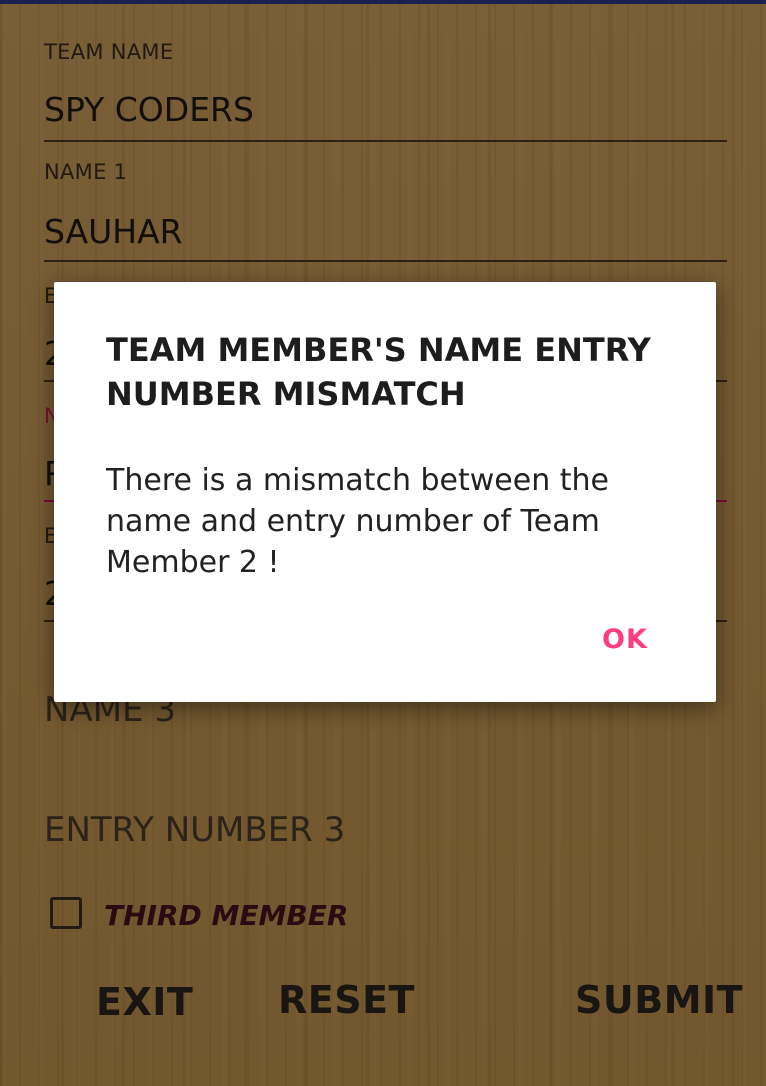 This screenshot has width=766, height=1086. Describe the element at coordinates (625, 639) in the screenshot. I see `ok-button: OK` at that location.